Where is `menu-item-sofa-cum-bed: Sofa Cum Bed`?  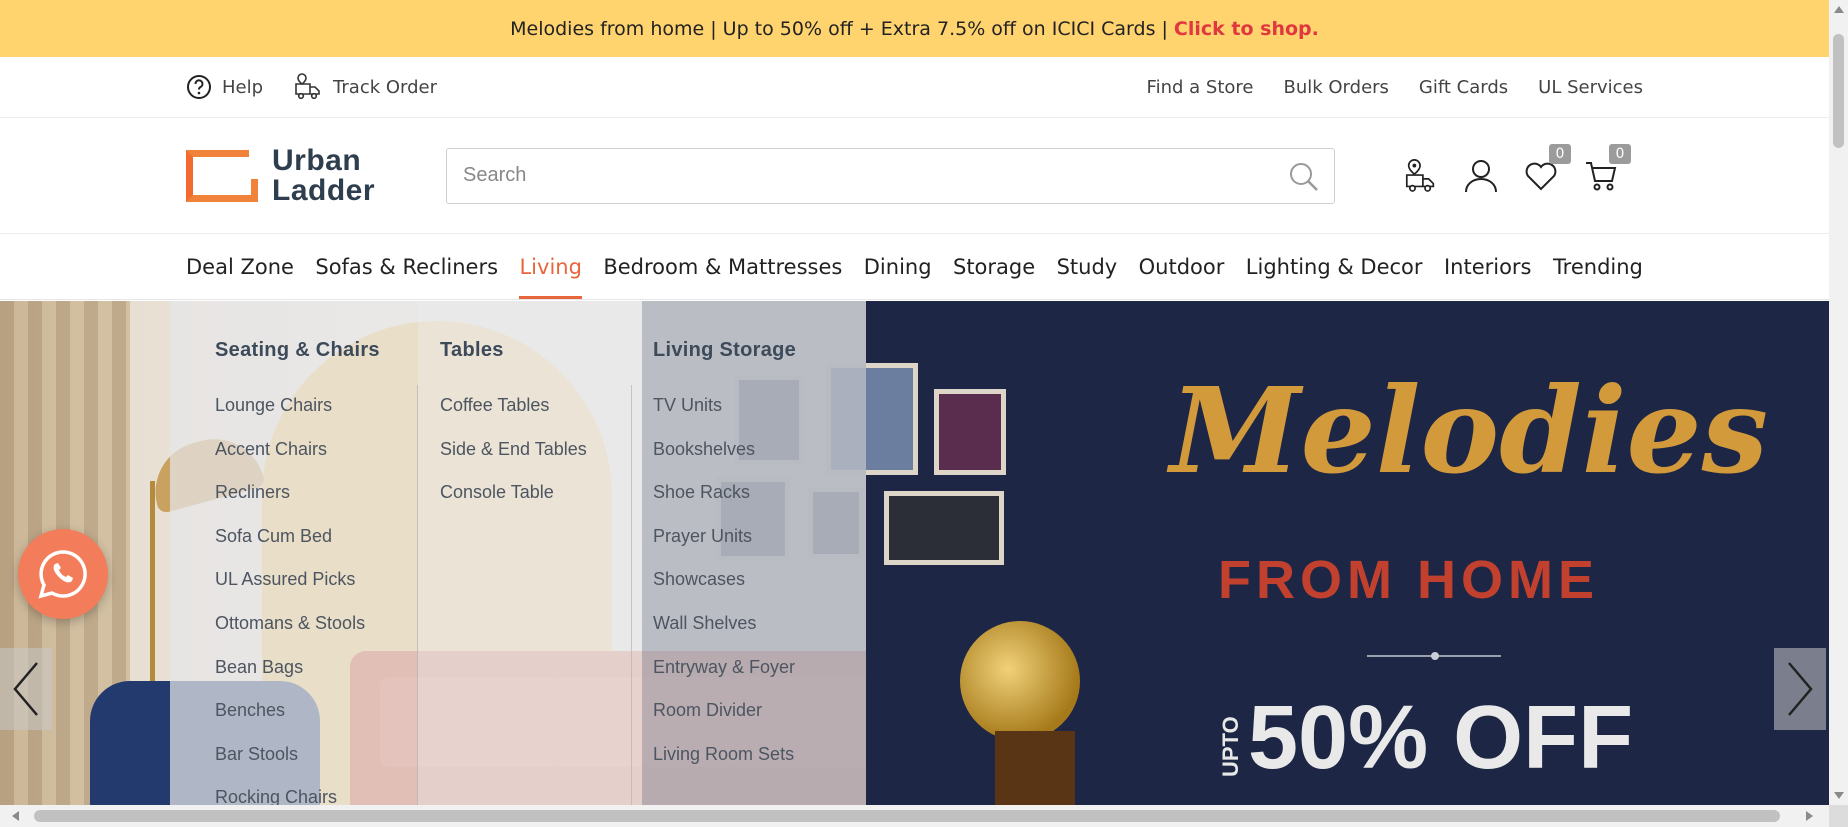
menu-item-sofa-cum-bed: Sofa Cum Bed is located at coordinates (290, 548).